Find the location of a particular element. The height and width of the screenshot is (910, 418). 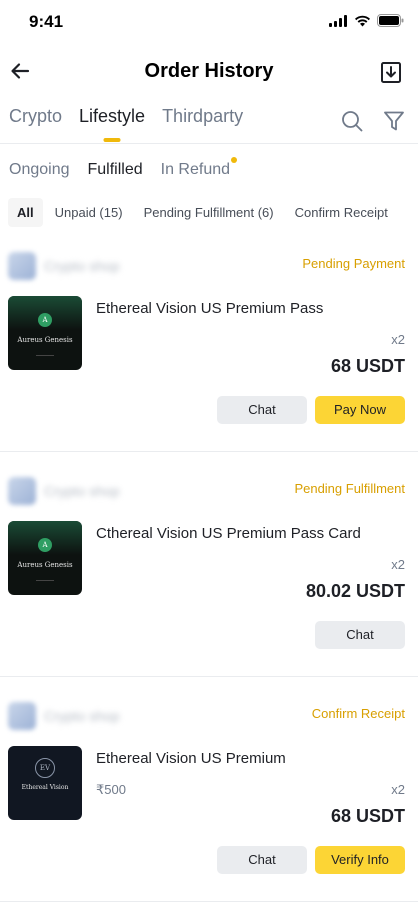

sub-tabs: Ongoing Fulfilled In Refund is located at coordinates (128, 168).